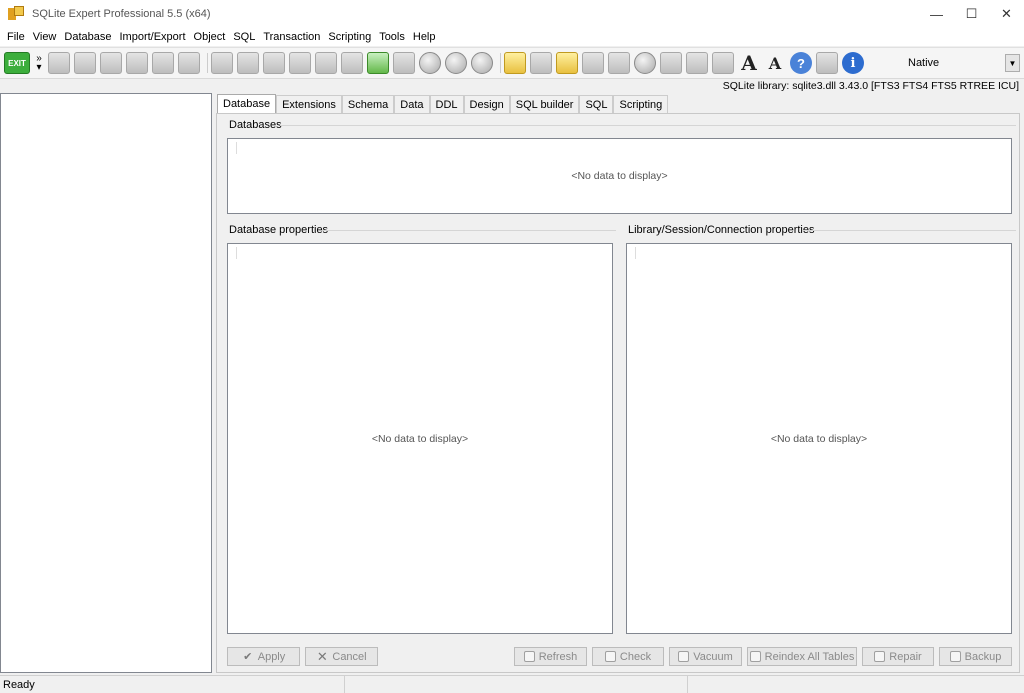 The height and width of the screenshot is (693, 1024). Describe the element at coordinates (550, 656) in the screenshot. I see `refresh-button: Refresh` at that location.